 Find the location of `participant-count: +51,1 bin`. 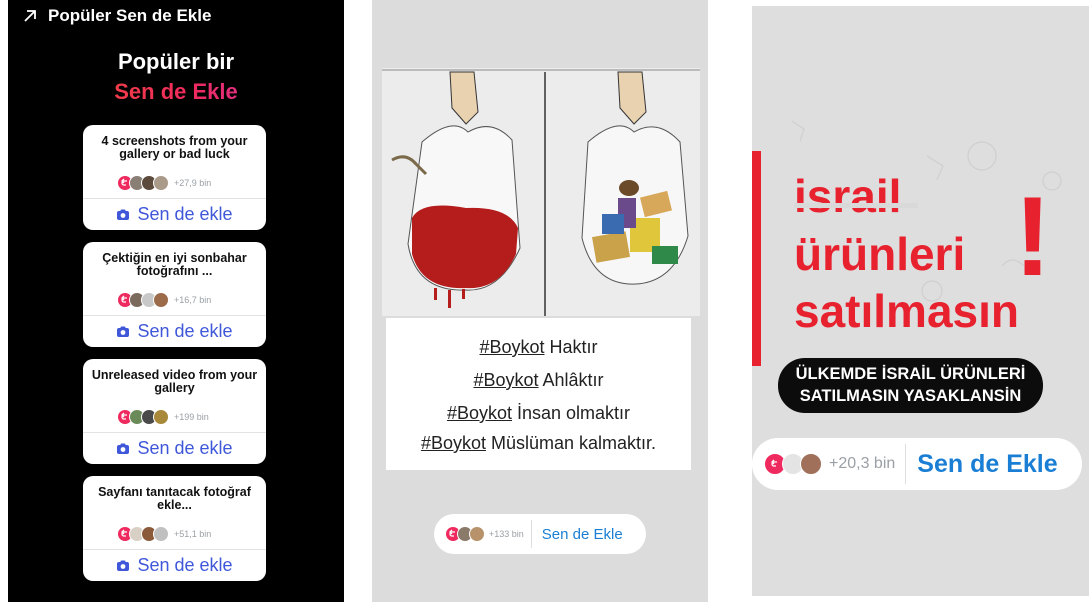

participant-count: +51,1 bin is located at coordinates (193, 533).